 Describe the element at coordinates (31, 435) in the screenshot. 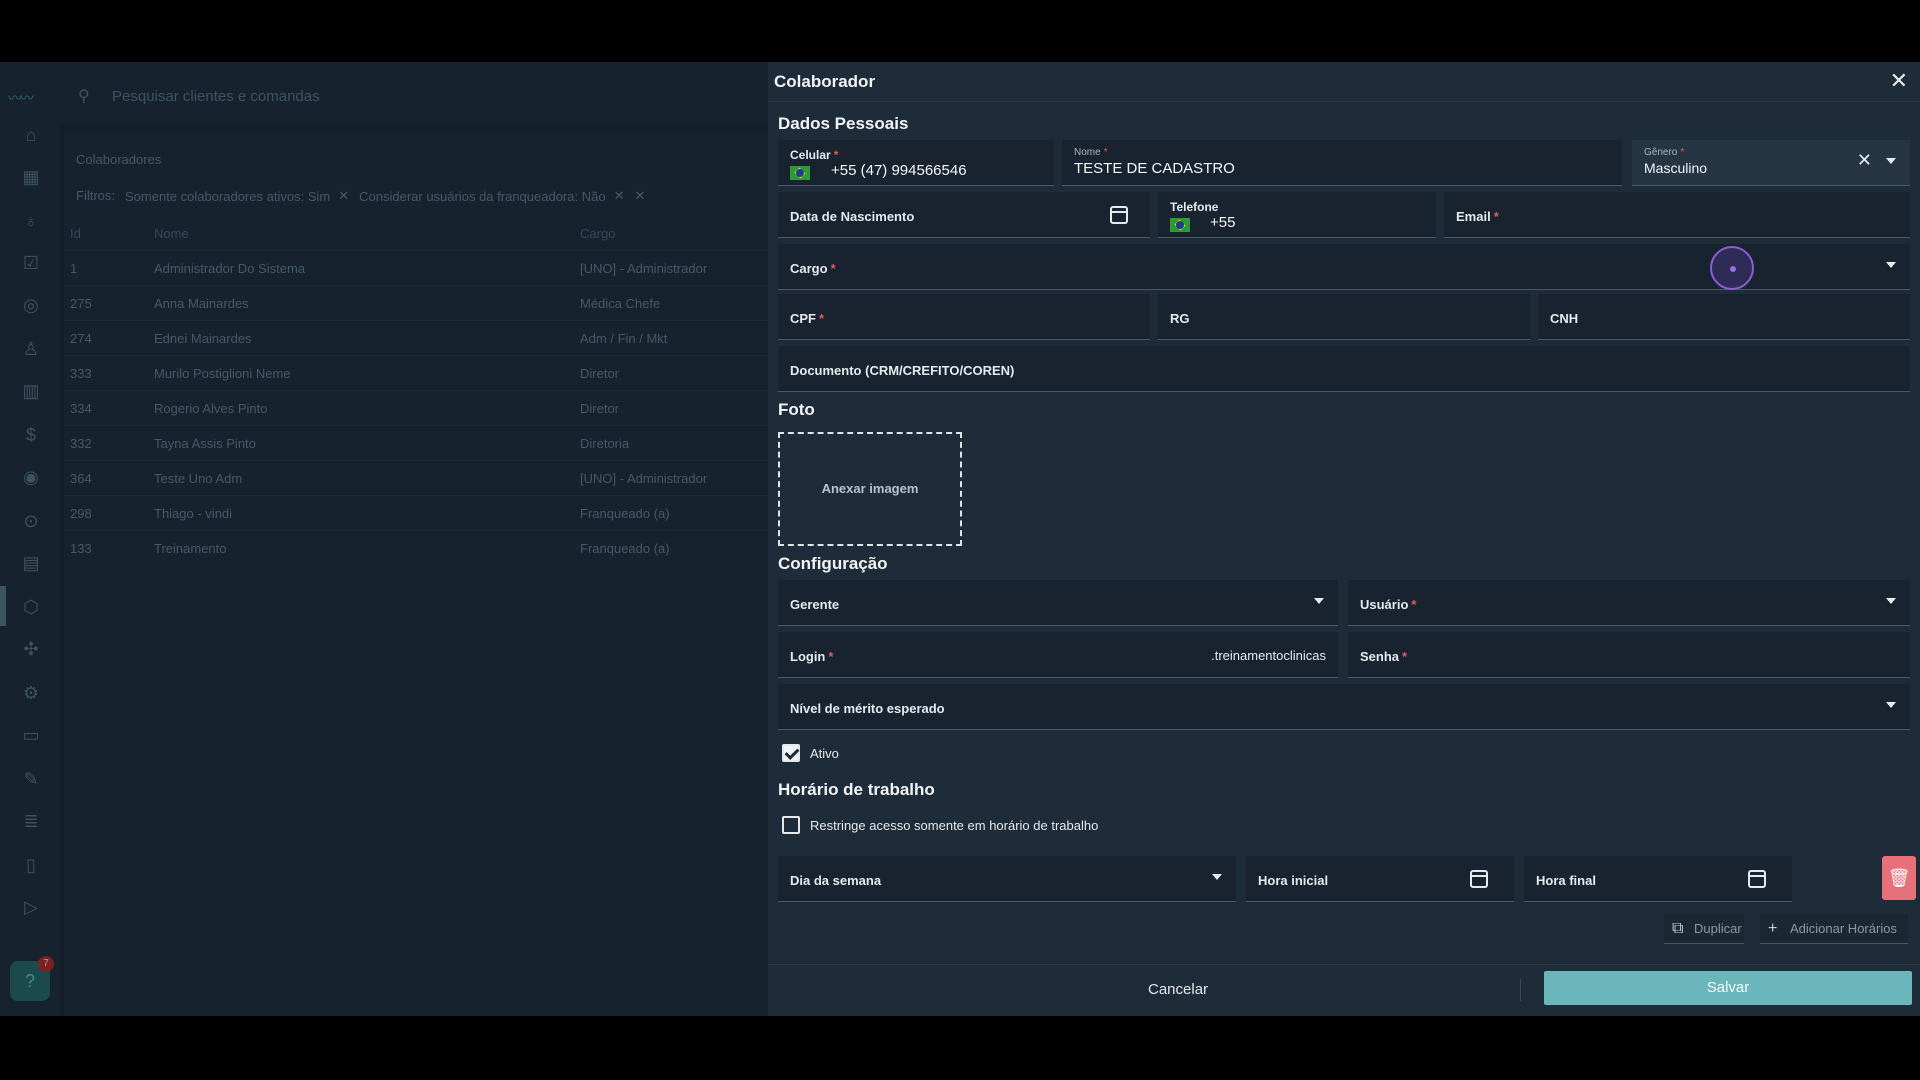

I see `dollar-icon: $` at that location.